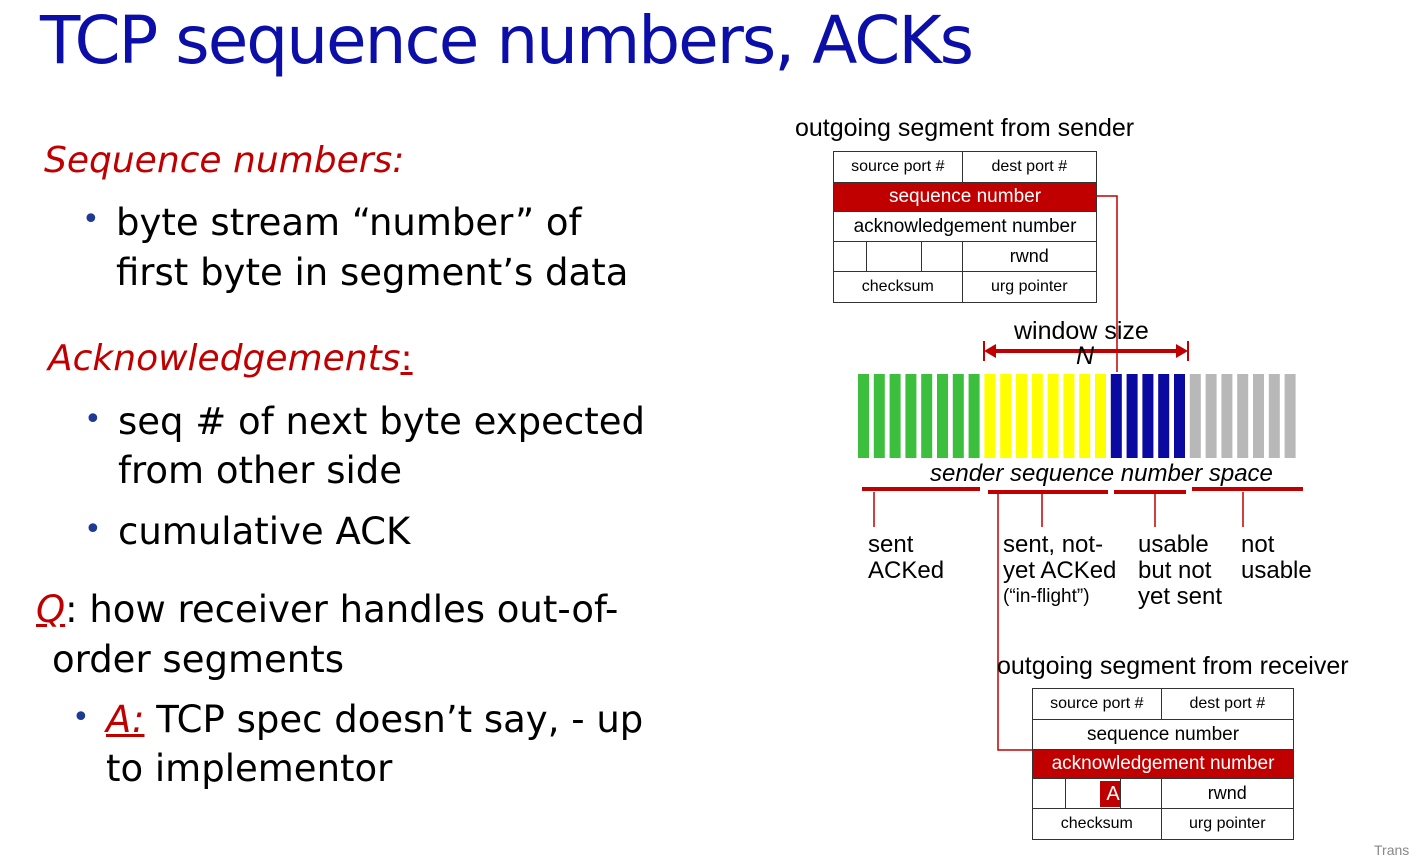 The height and width of the screenshot is (858, 1416). Describe the element at coordinates (1227, 824) in the screenshot. I see `urg-pointer-field: urg pointer` at that location.